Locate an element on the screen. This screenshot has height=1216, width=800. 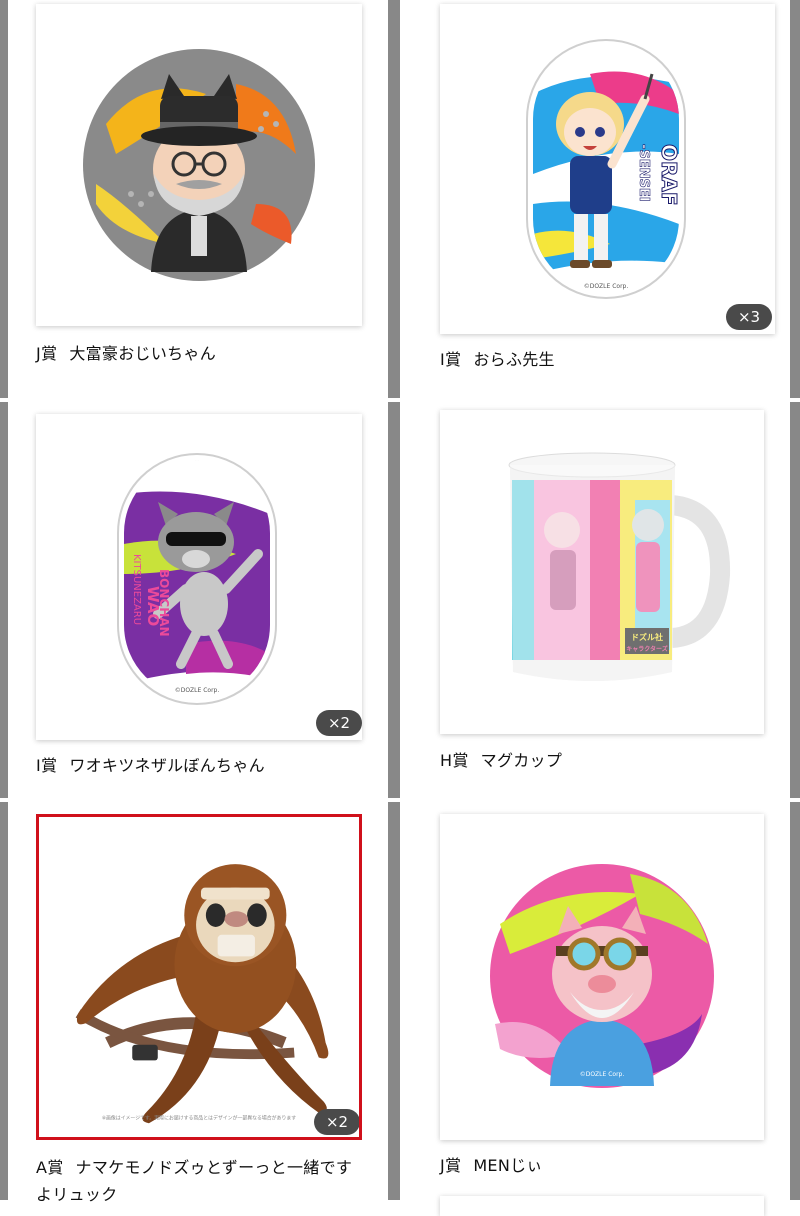
mug-image: ドズル社 キャラクターズ is located at coordinates (619, 566).